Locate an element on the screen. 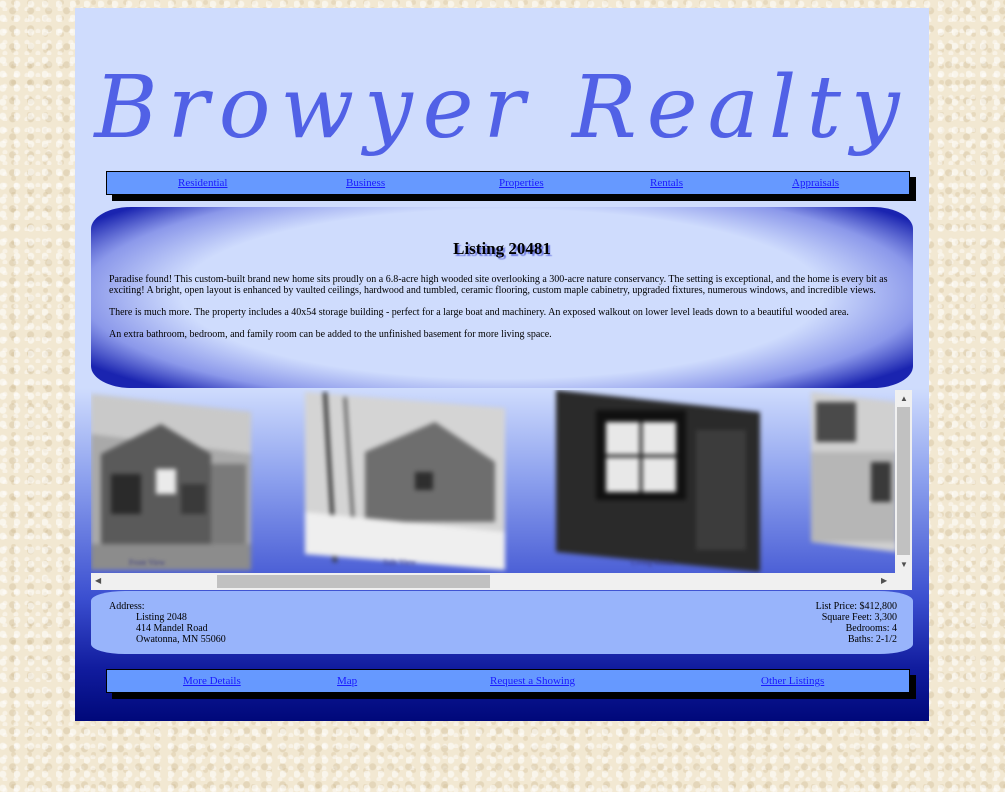 The height and width of the screenshot is (792, 1005). scroll-down-icon: ▼ is located at coordinates (904, 565).